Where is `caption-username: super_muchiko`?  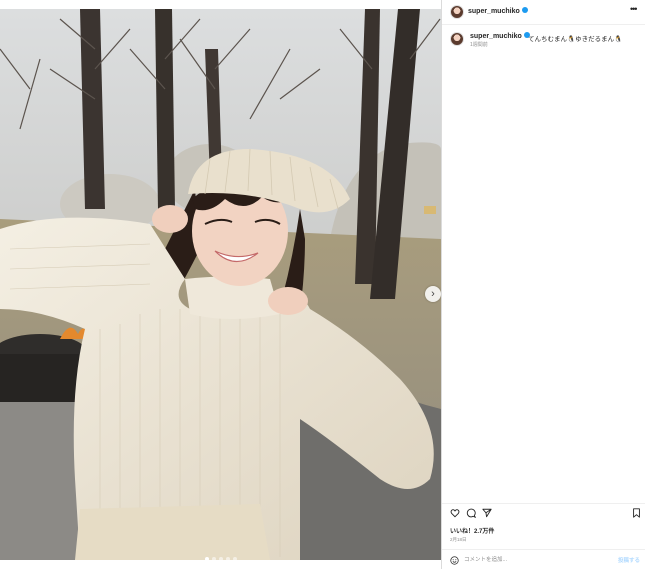 caption-username: super_muchiko is located at coordinates (500, 36).